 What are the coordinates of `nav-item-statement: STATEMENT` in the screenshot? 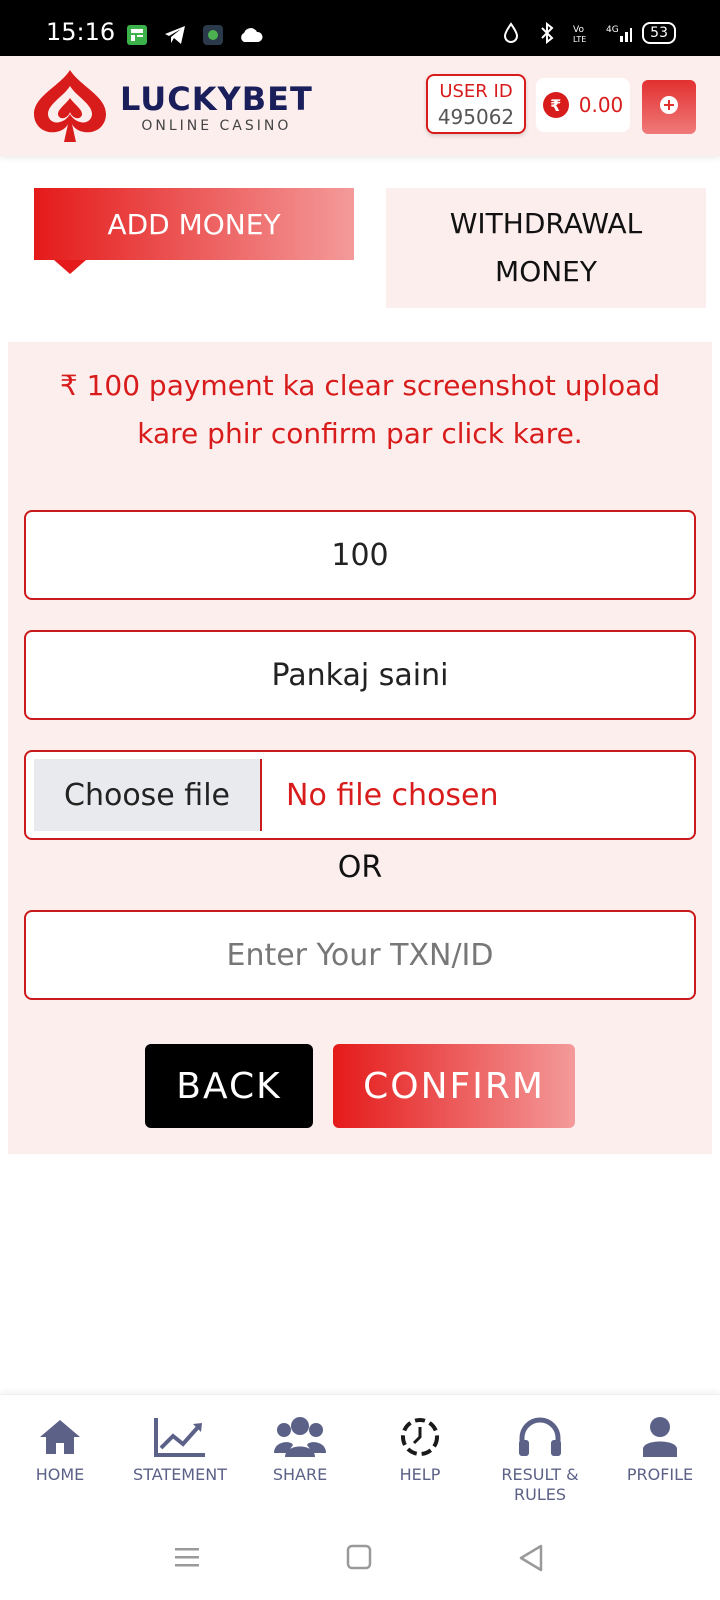 It's located at (180, 1449).